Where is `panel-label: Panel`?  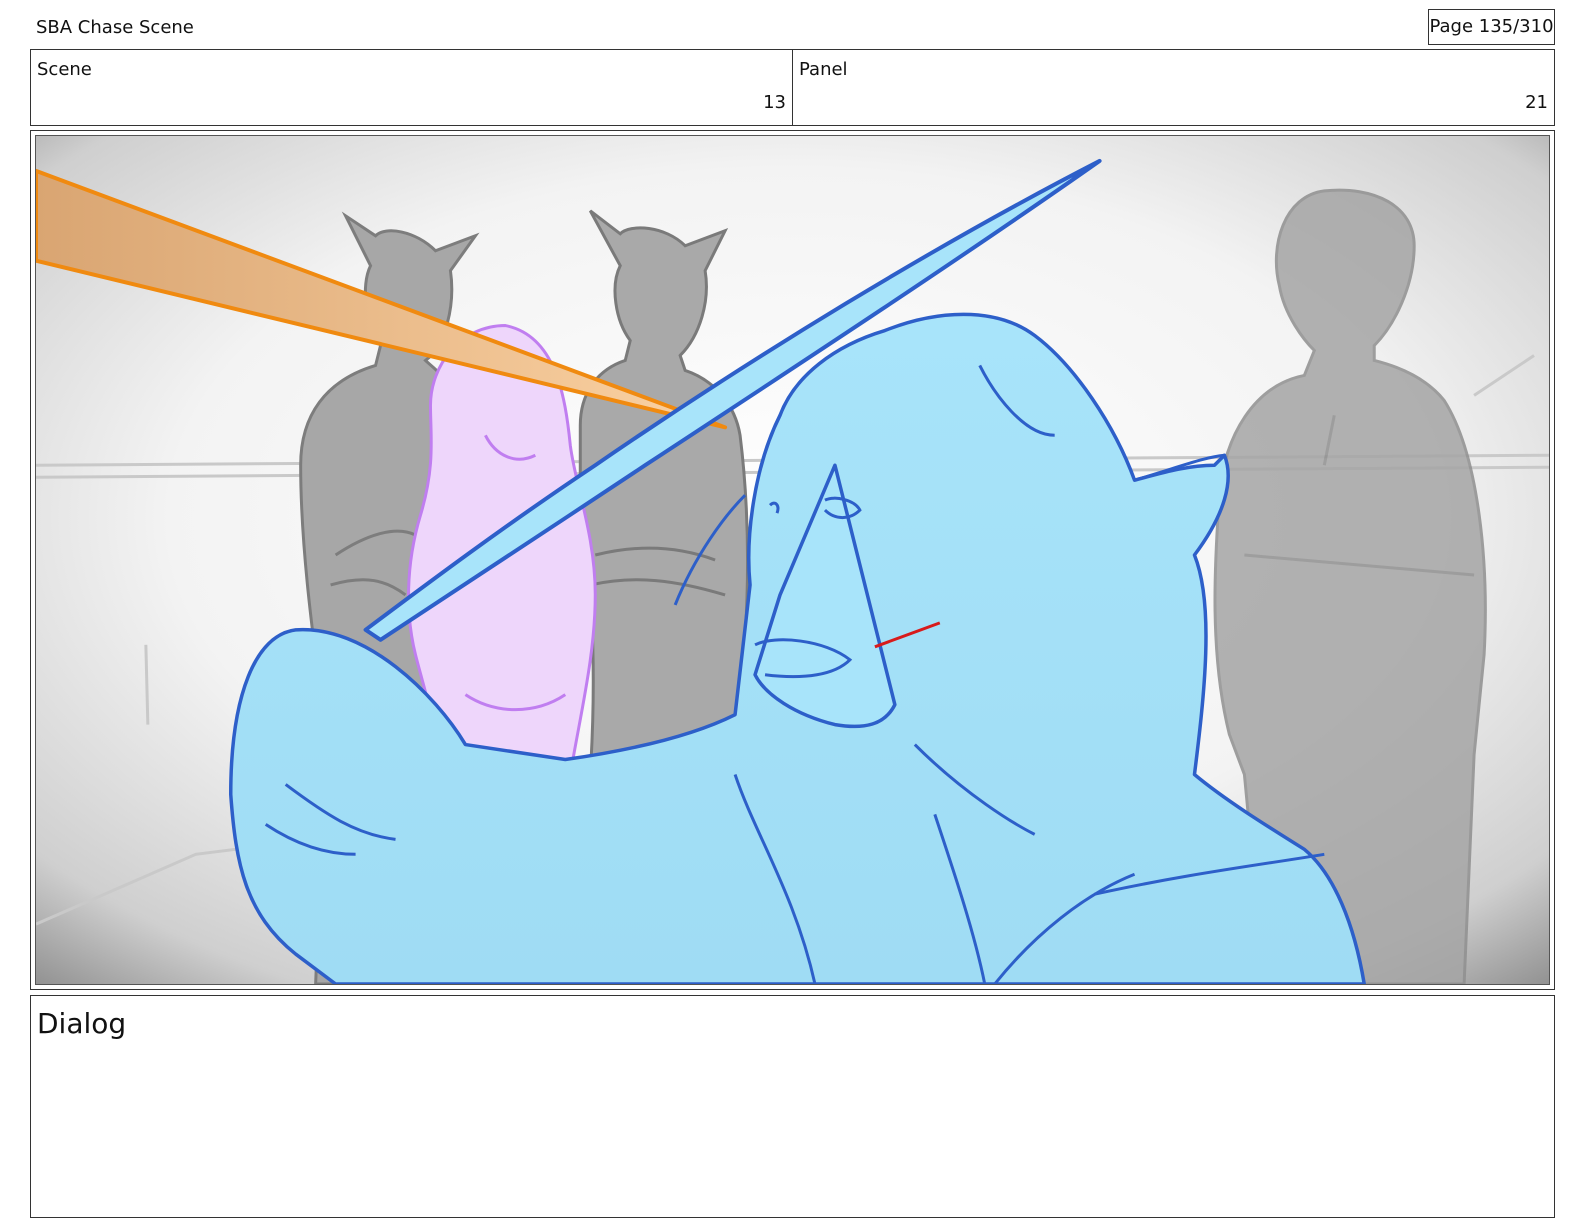
panel-label: Panel is located at coordinates (823, 69).